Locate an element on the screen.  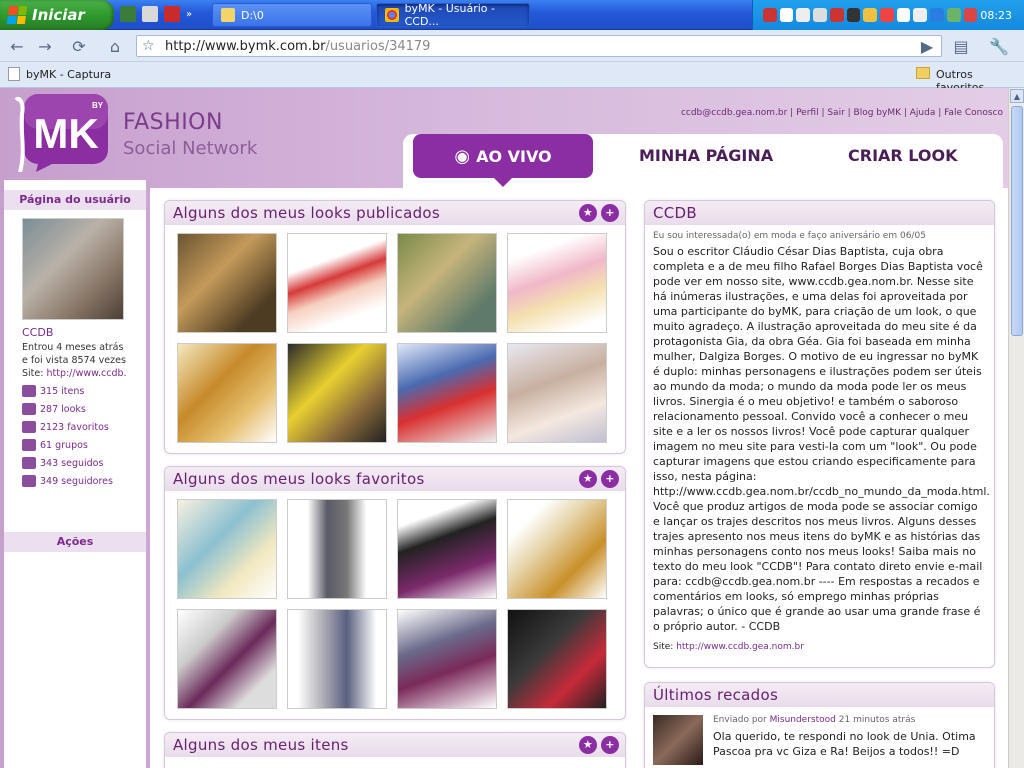
document-icon is located at coordinates (150, 14).